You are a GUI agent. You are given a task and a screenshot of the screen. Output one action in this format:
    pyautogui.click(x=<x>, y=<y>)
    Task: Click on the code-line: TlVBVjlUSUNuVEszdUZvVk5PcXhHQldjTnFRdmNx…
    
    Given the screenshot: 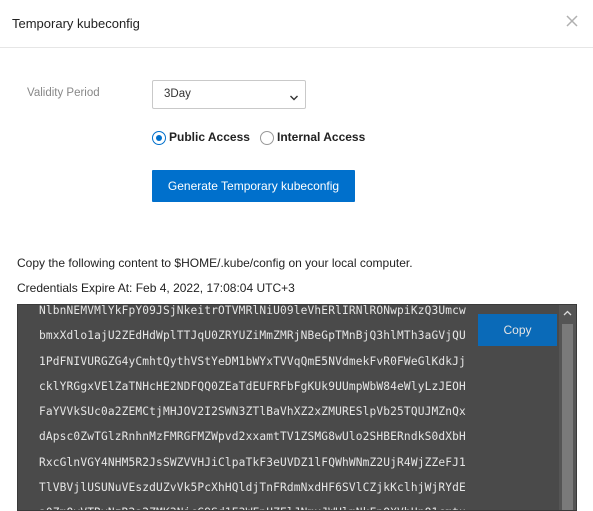 What is the action you would take?
    pyautogui.click(x=252, y=488)
    